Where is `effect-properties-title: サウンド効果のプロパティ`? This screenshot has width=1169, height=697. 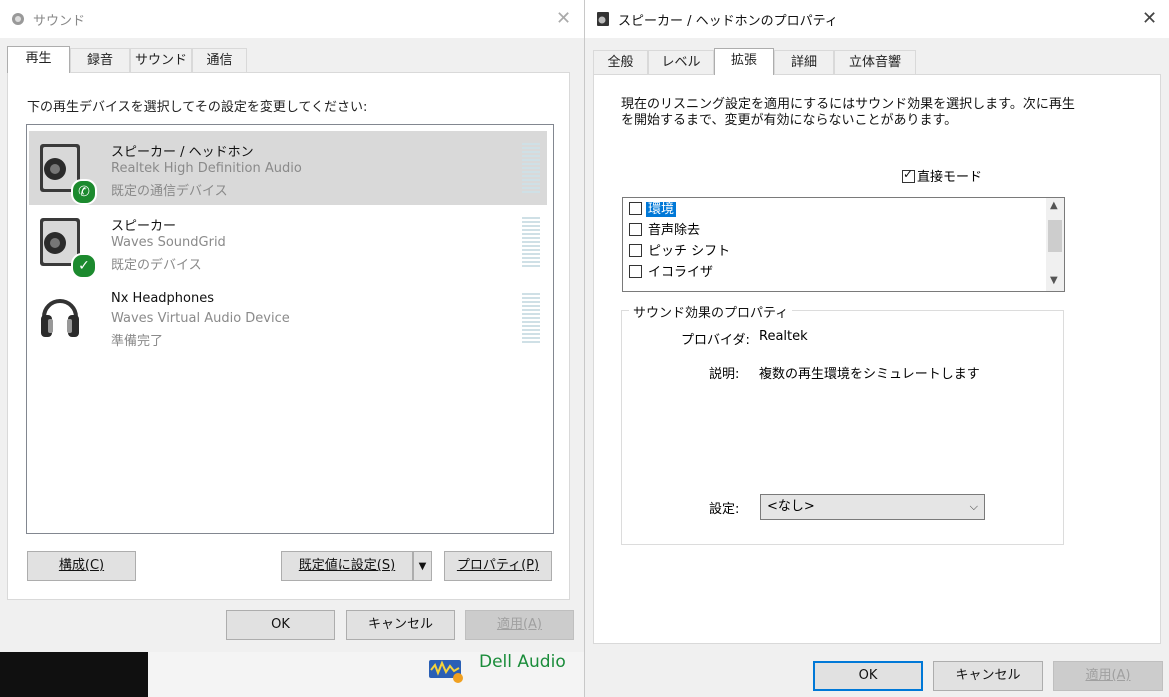
effect-properties-title: サウンド効果のプロパティ is located at coordinates (711, 311).